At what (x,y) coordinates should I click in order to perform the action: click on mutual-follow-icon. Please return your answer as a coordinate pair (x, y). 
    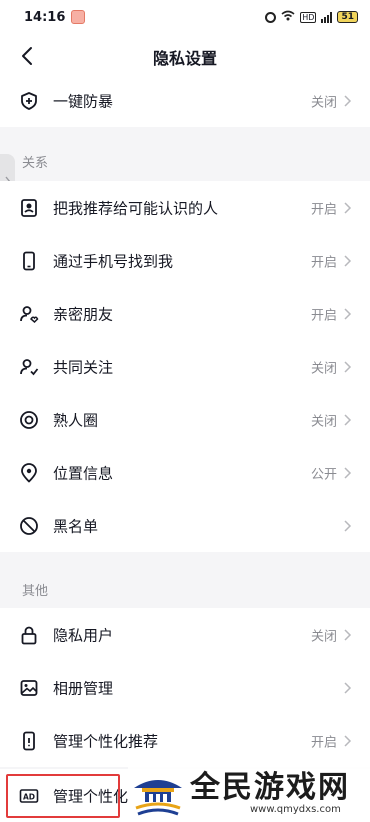
    Looking at the image, I should click on (29, 366).